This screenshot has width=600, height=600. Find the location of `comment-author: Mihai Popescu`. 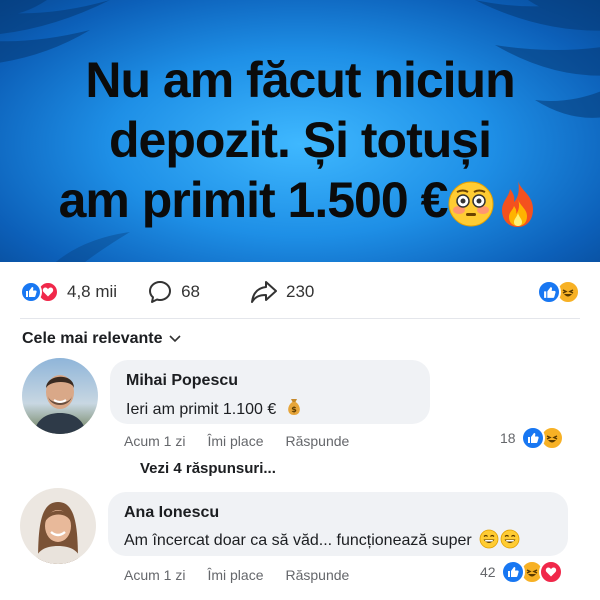

comment-author: Mihai Popescu is located at coordinates (270, 381).